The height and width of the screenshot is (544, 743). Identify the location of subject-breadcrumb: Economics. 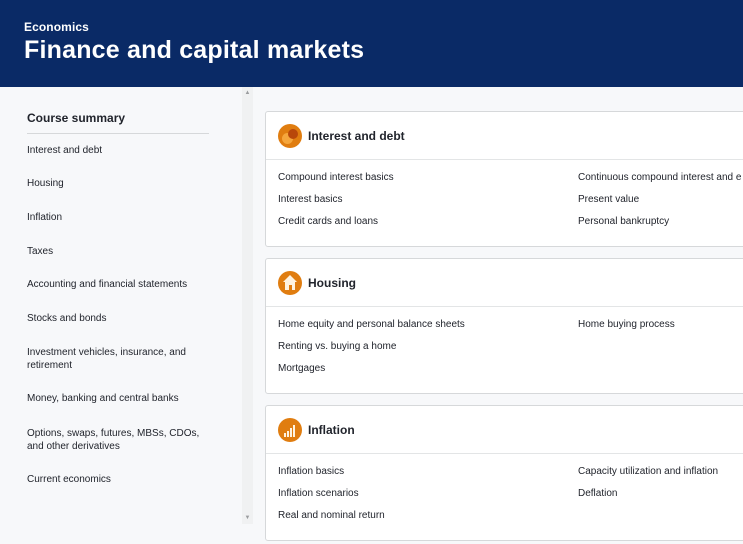
(371, 27).